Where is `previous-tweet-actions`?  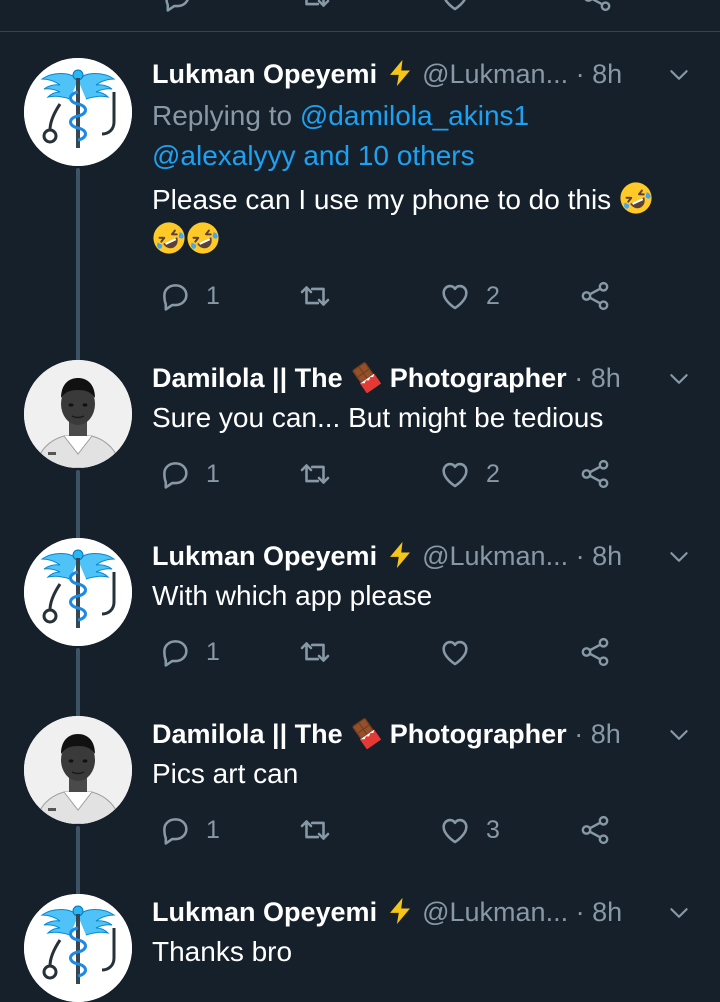 previous-tweet-actions is located at coordinates (360, 16).